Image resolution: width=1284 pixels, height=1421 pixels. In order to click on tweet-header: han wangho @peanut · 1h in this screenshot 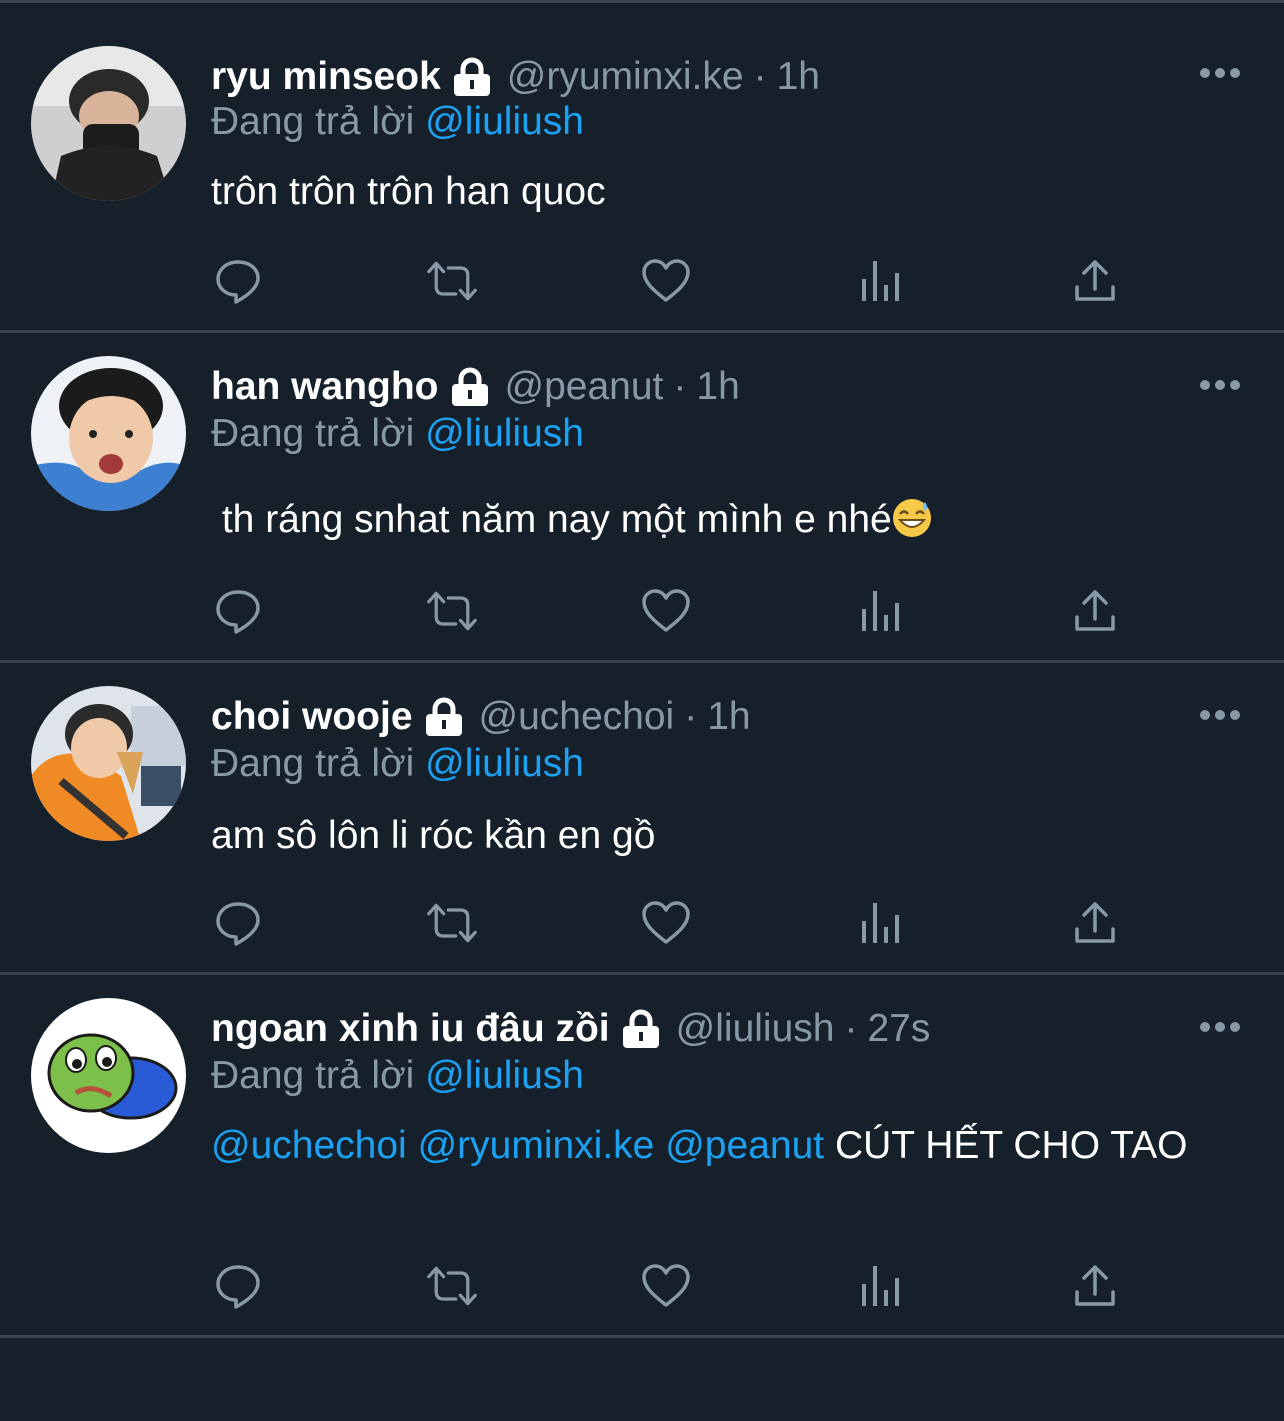, I will do `click(475, 387)`.